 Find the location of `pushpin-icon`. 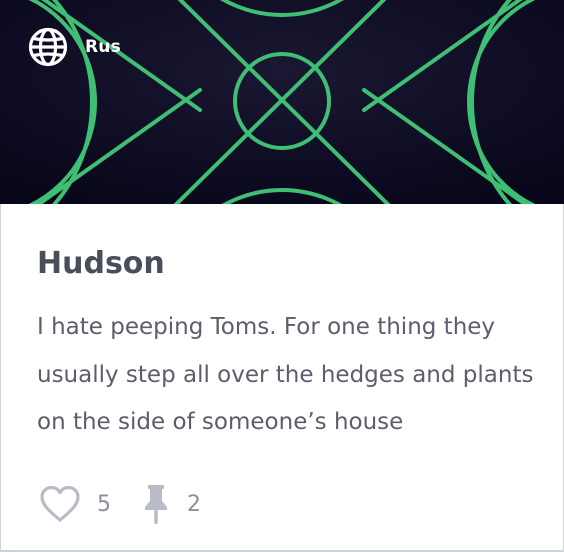

pushpin-icon is located at coordinates (156, 504).